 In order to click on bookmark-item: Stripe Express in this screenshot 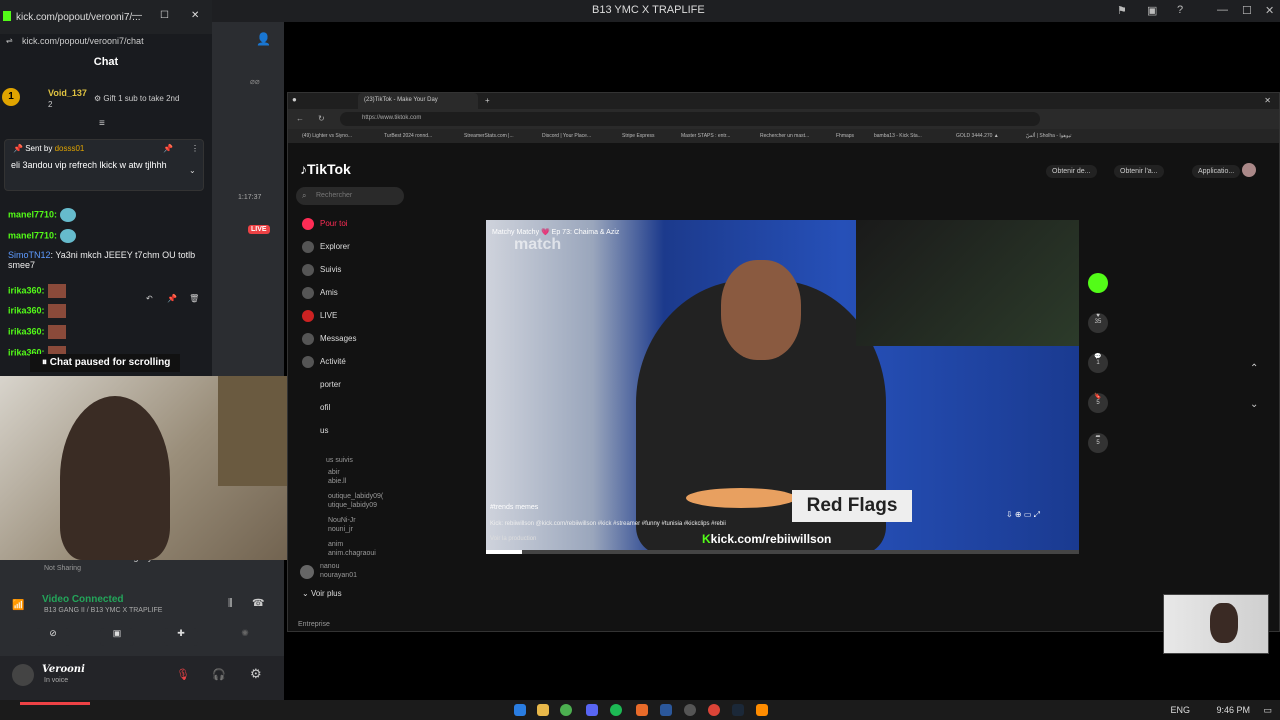, I will do `click(638, 136)`.